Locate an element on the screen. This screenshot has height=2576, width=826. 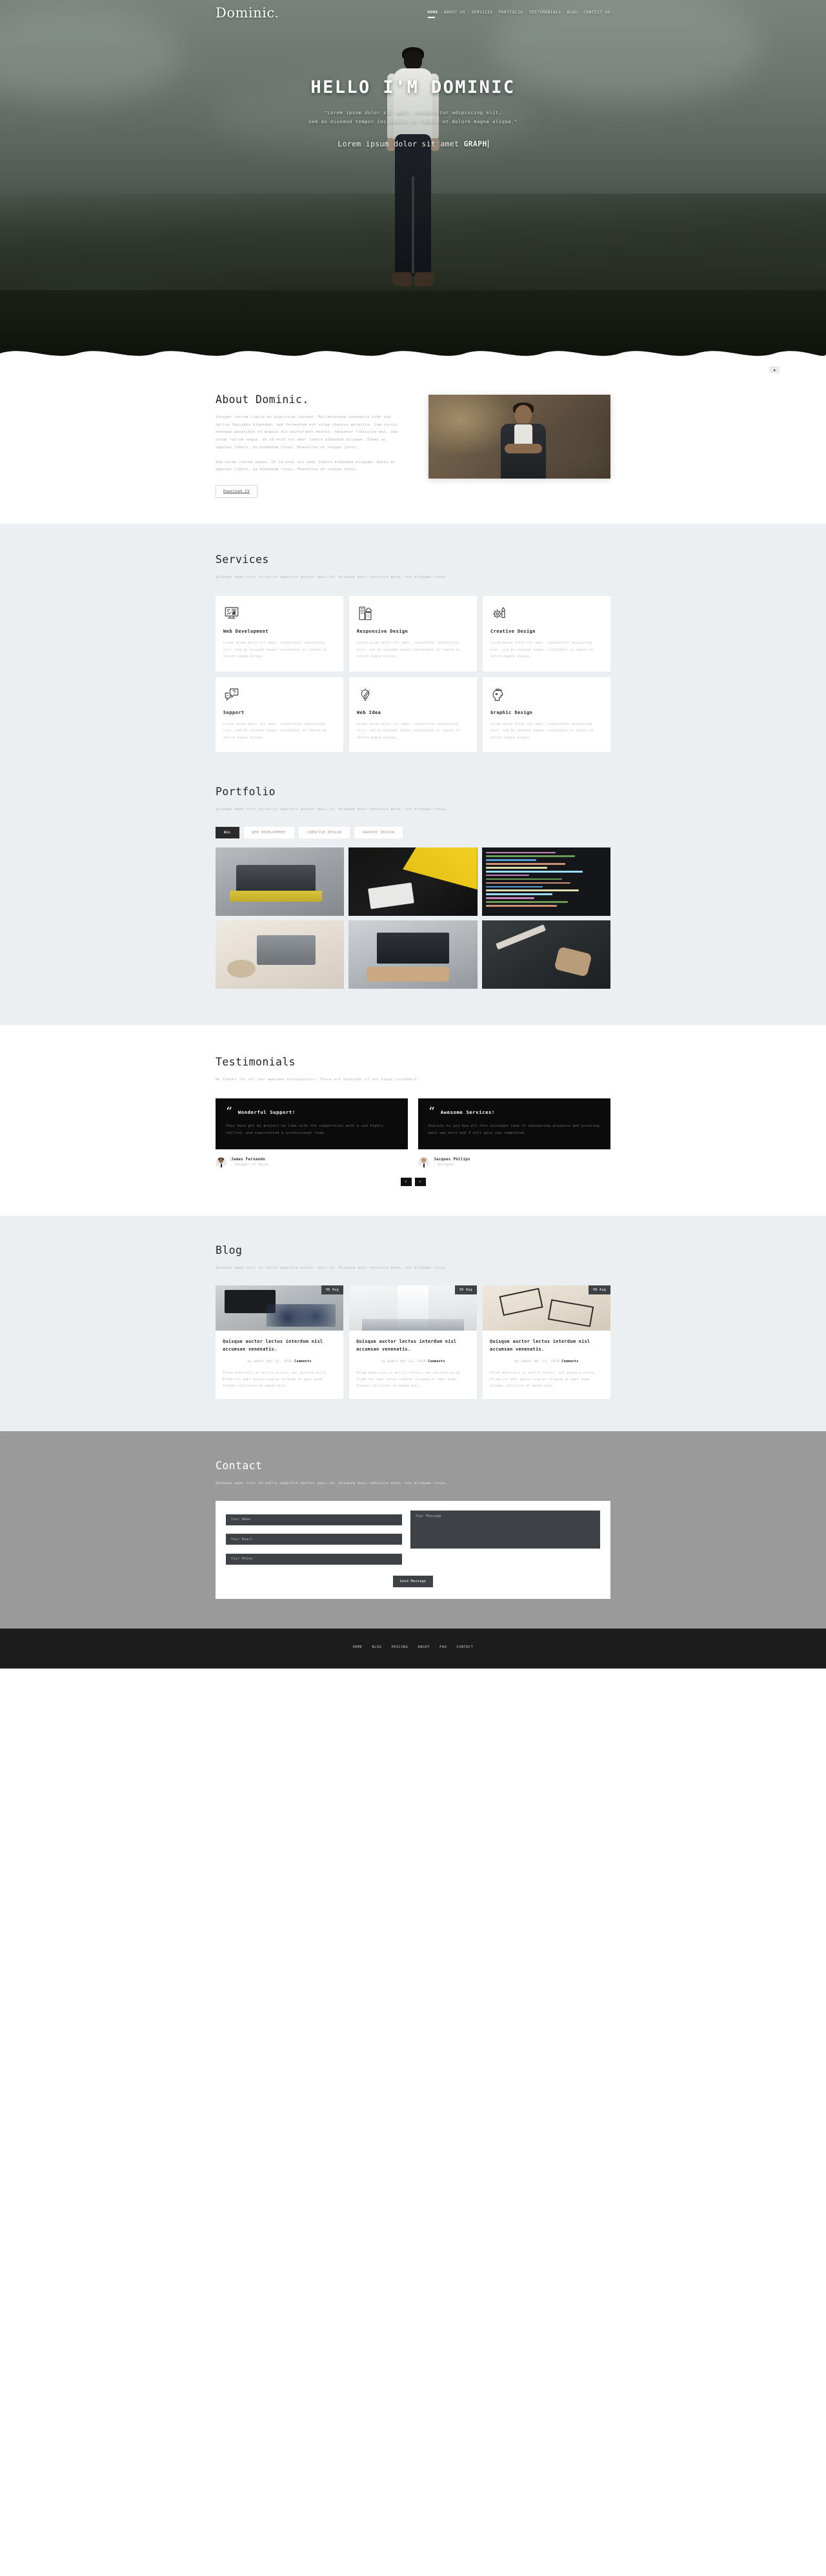
hero-typed-line: Lorem ipsum dolor sit amet GRAPH is located at coordinates (413, 143).